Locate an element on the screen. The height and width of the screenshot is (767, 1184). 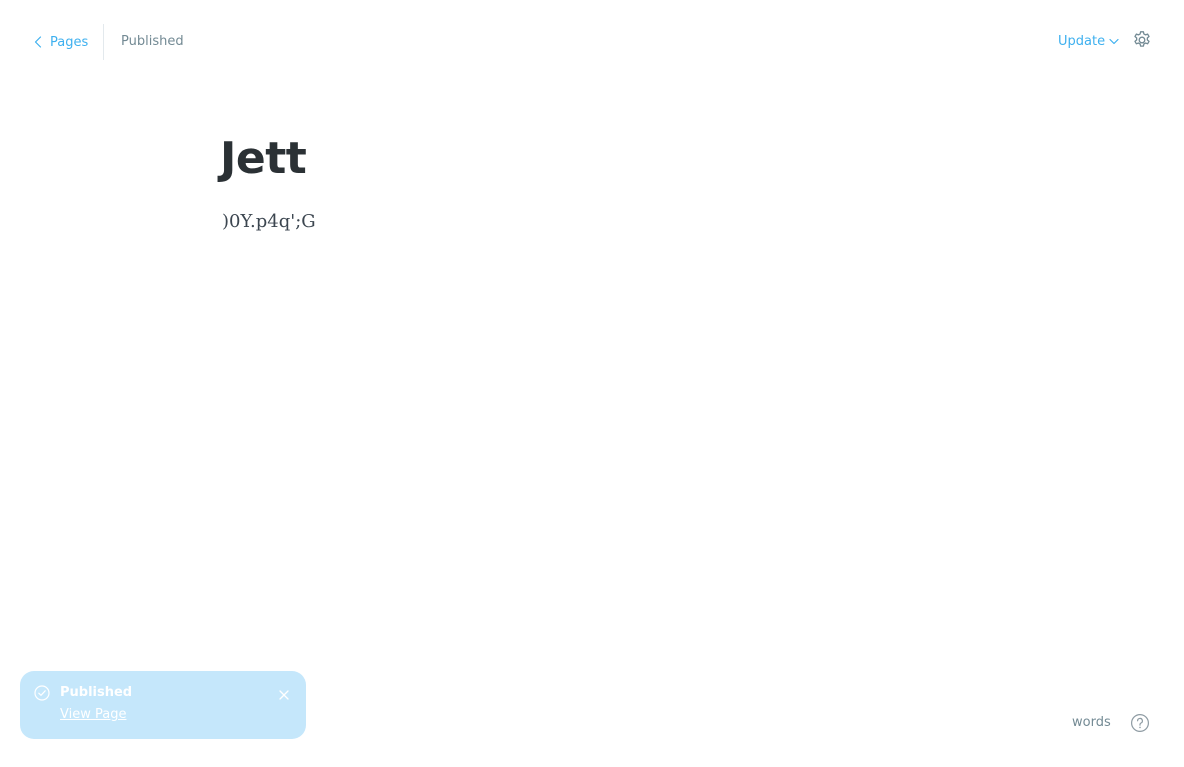
chevron-left-icon is located at coordinates (38, 42).